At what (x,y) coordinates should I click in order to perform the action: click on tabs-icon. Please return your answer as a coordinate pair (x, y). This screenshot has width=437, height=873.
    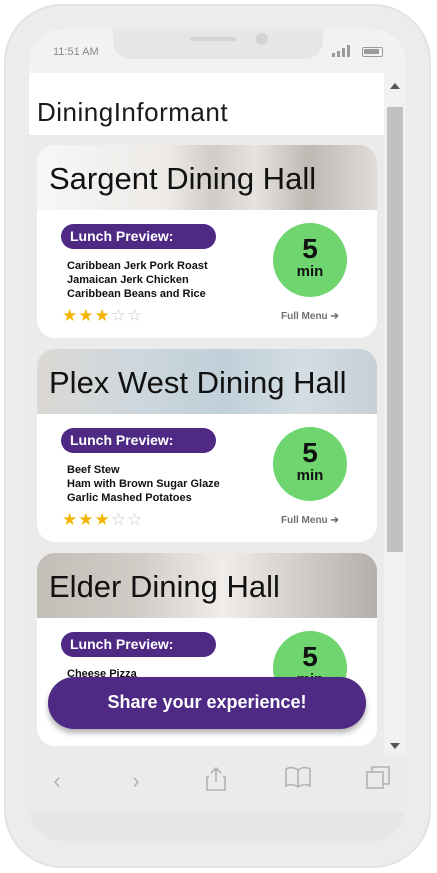
    Looking at the image, I should click on (378, 781).